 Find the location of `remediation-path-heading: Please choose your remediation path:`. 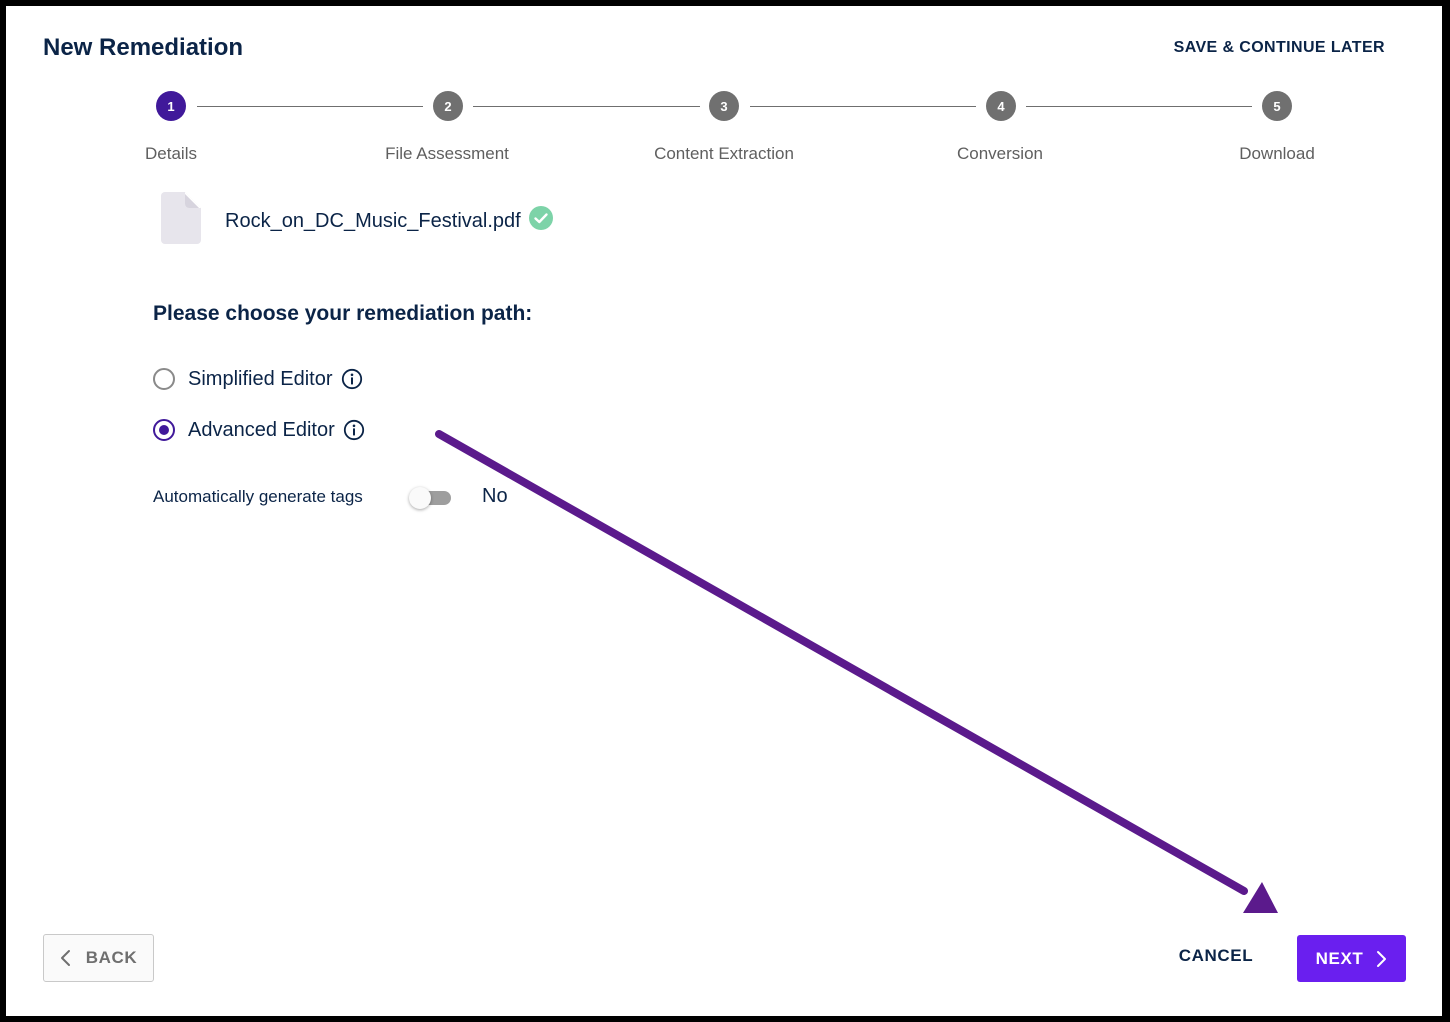

remediation-path-heading: Please choose your remediation path: is located at coordinates (343, 313).